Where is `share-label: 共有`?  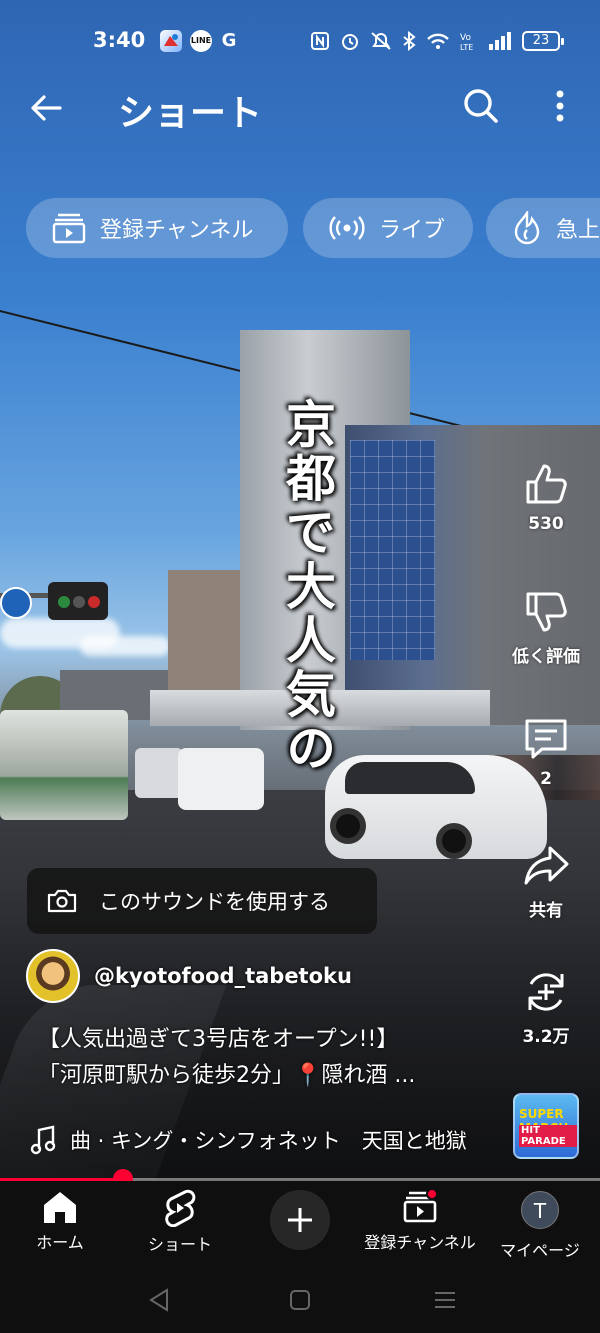 share-label: 共有 is located at coordinates (546, 911).